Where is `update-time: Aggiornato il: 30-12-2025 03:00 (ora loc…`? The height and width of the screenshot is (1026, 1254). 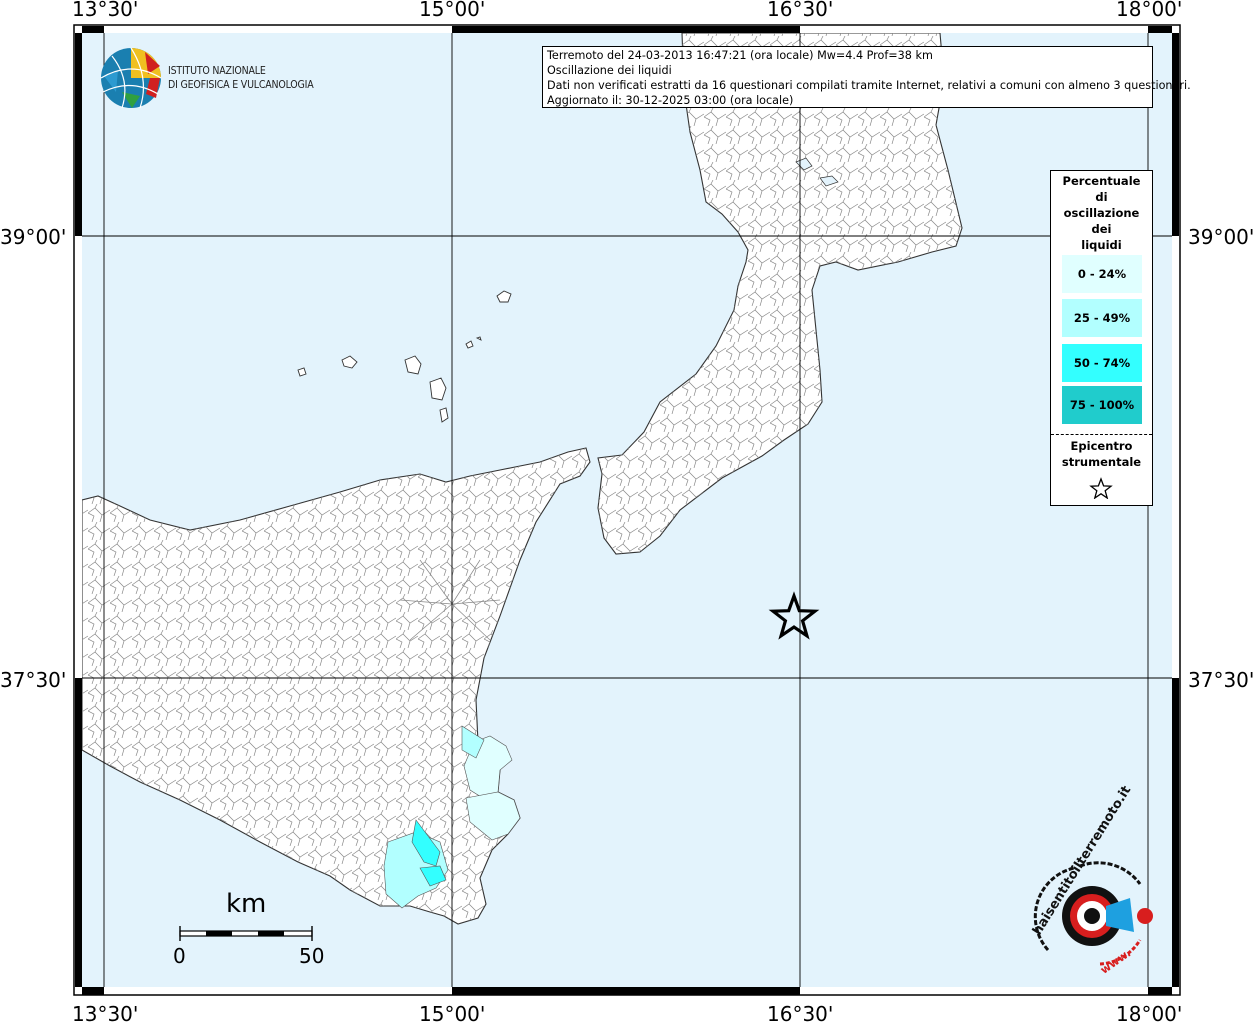 update-time: Aggiornato il: 30-12-2025 03:00 (ora loc… is located at coordinates (670, 100).